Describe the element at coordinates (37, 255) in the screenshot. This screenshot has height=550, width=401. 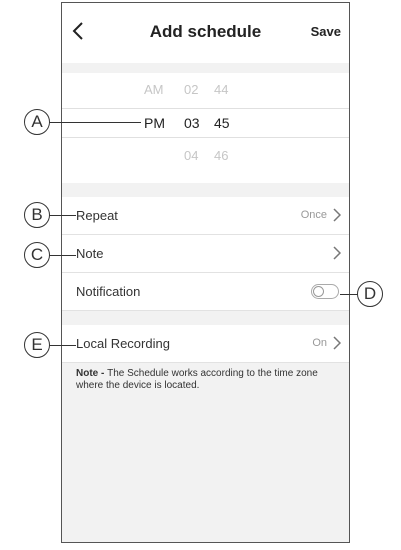
I see `callout-c: C` at that location.